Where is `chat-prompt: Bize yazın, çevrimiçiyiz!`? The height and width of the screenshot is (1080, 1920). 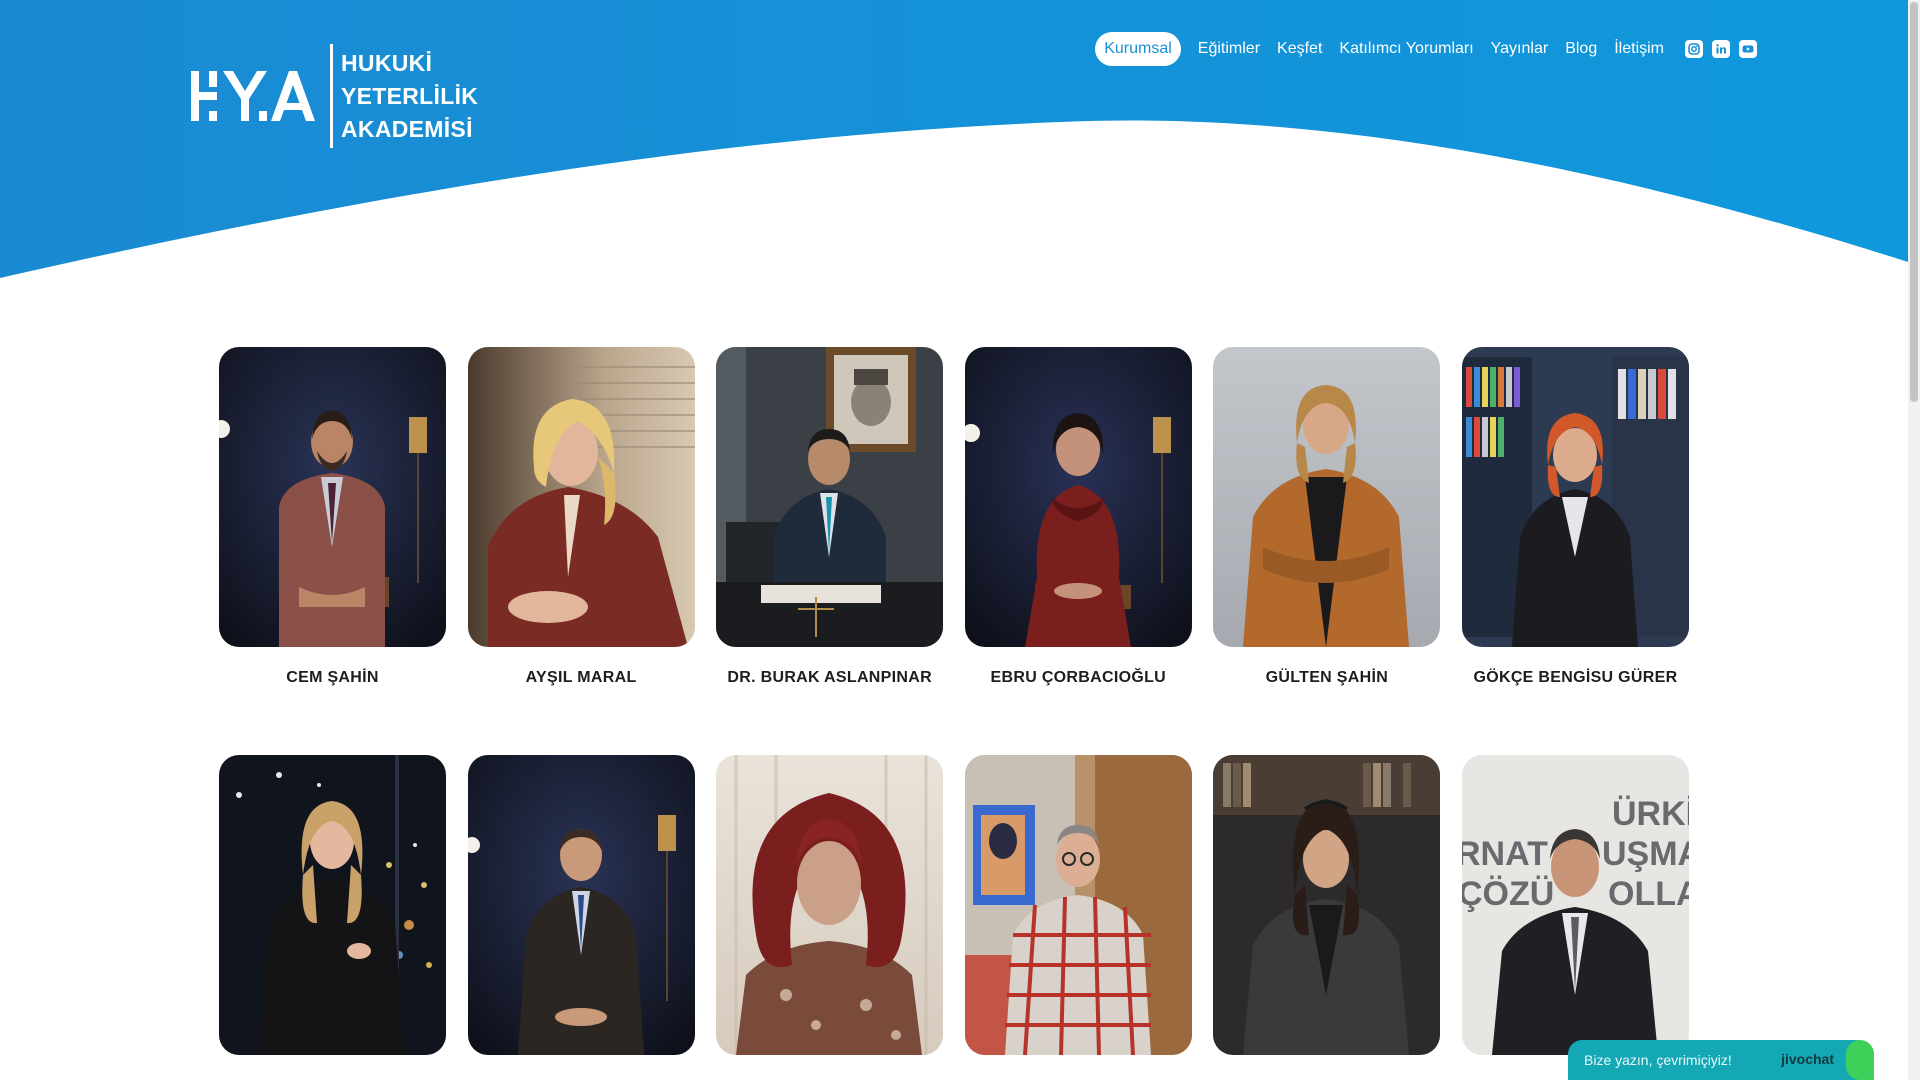 chat-prompt: Bize yazın, çevrimiçiyiz! is located at coordinates (1658, 1060).